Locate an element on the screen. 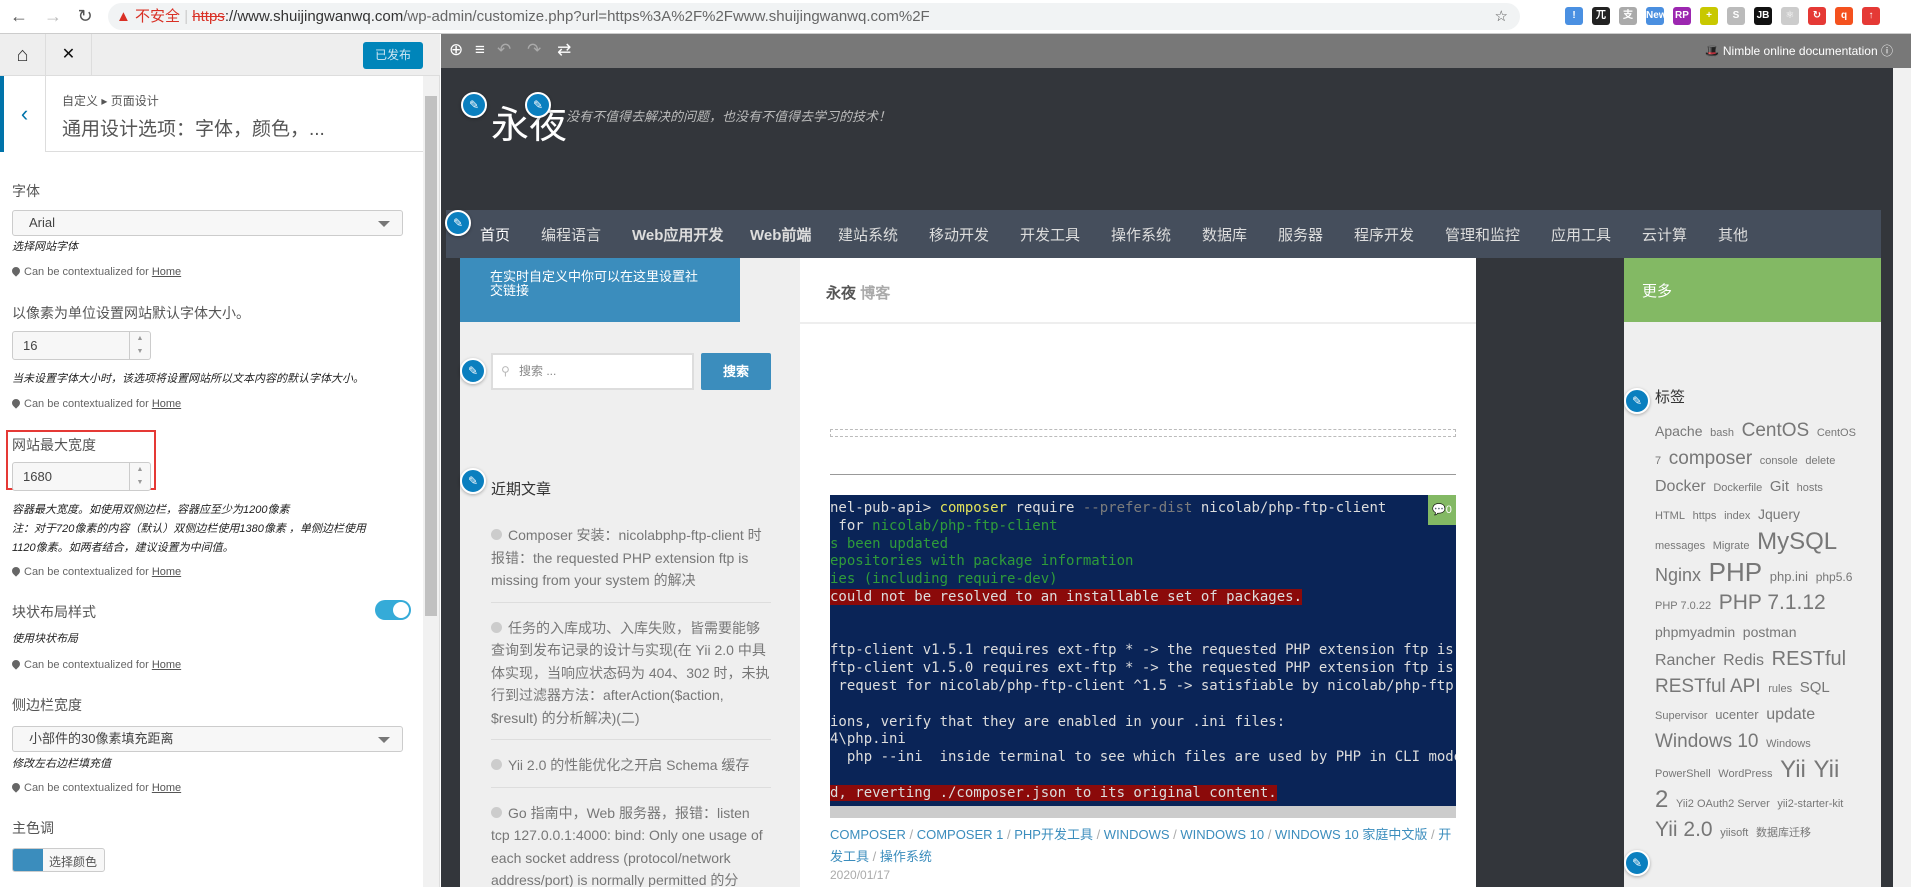 Image resolution: width=1911 pixels, height=887 pixels. menu-item: 服务器 is located at coordinates (1300, 234).